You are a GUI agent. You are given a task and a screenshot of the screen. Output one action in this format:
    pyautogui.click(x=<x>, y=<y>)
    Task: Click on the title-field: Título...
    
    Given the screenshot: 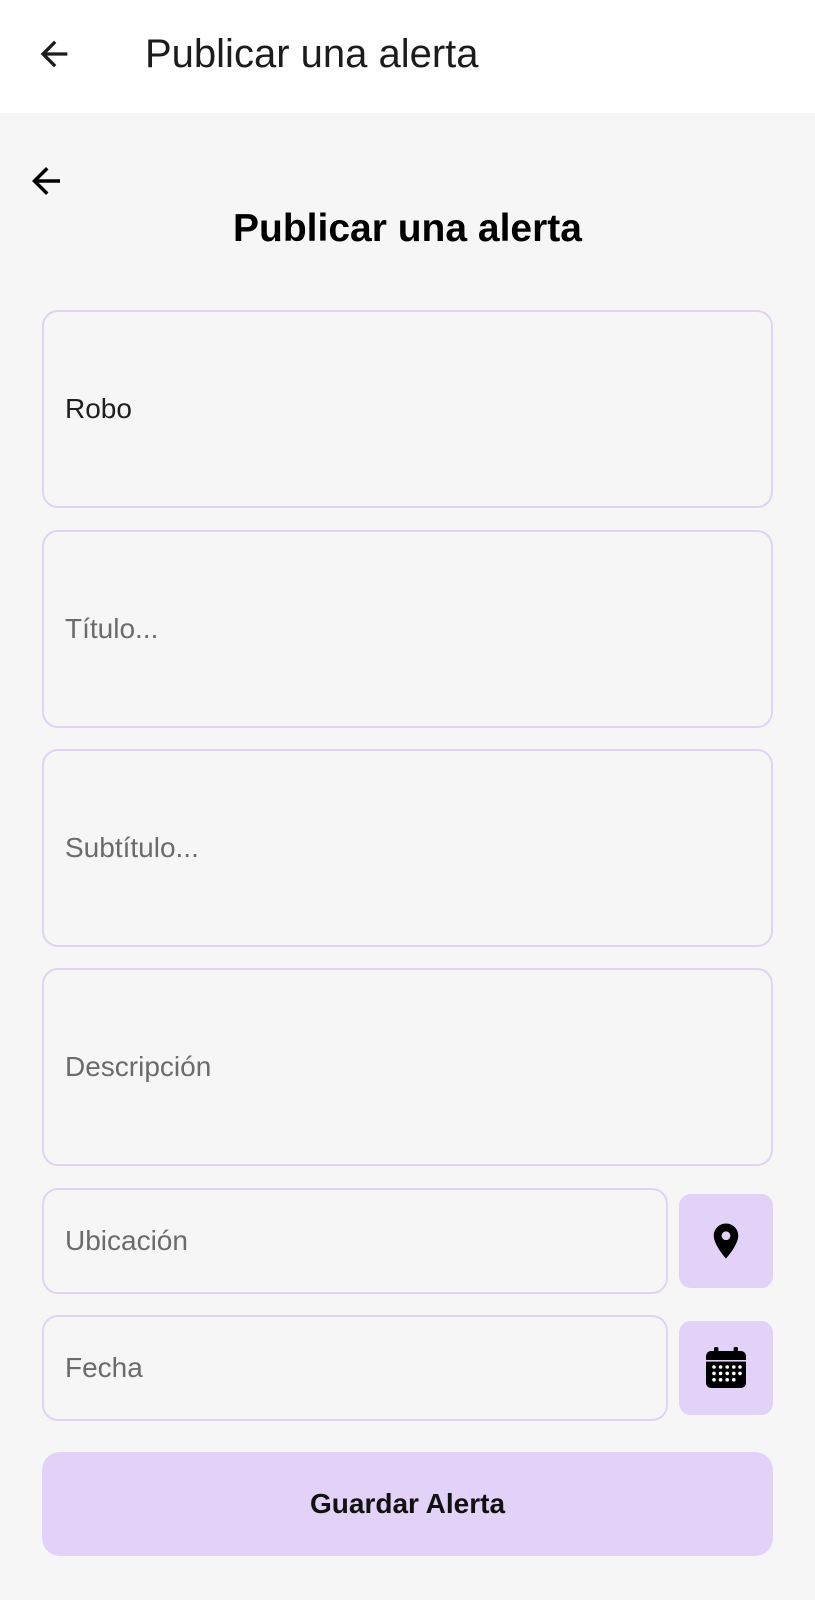 What is the action you would take?
    pyautogui.click(x=407, y=629)
    